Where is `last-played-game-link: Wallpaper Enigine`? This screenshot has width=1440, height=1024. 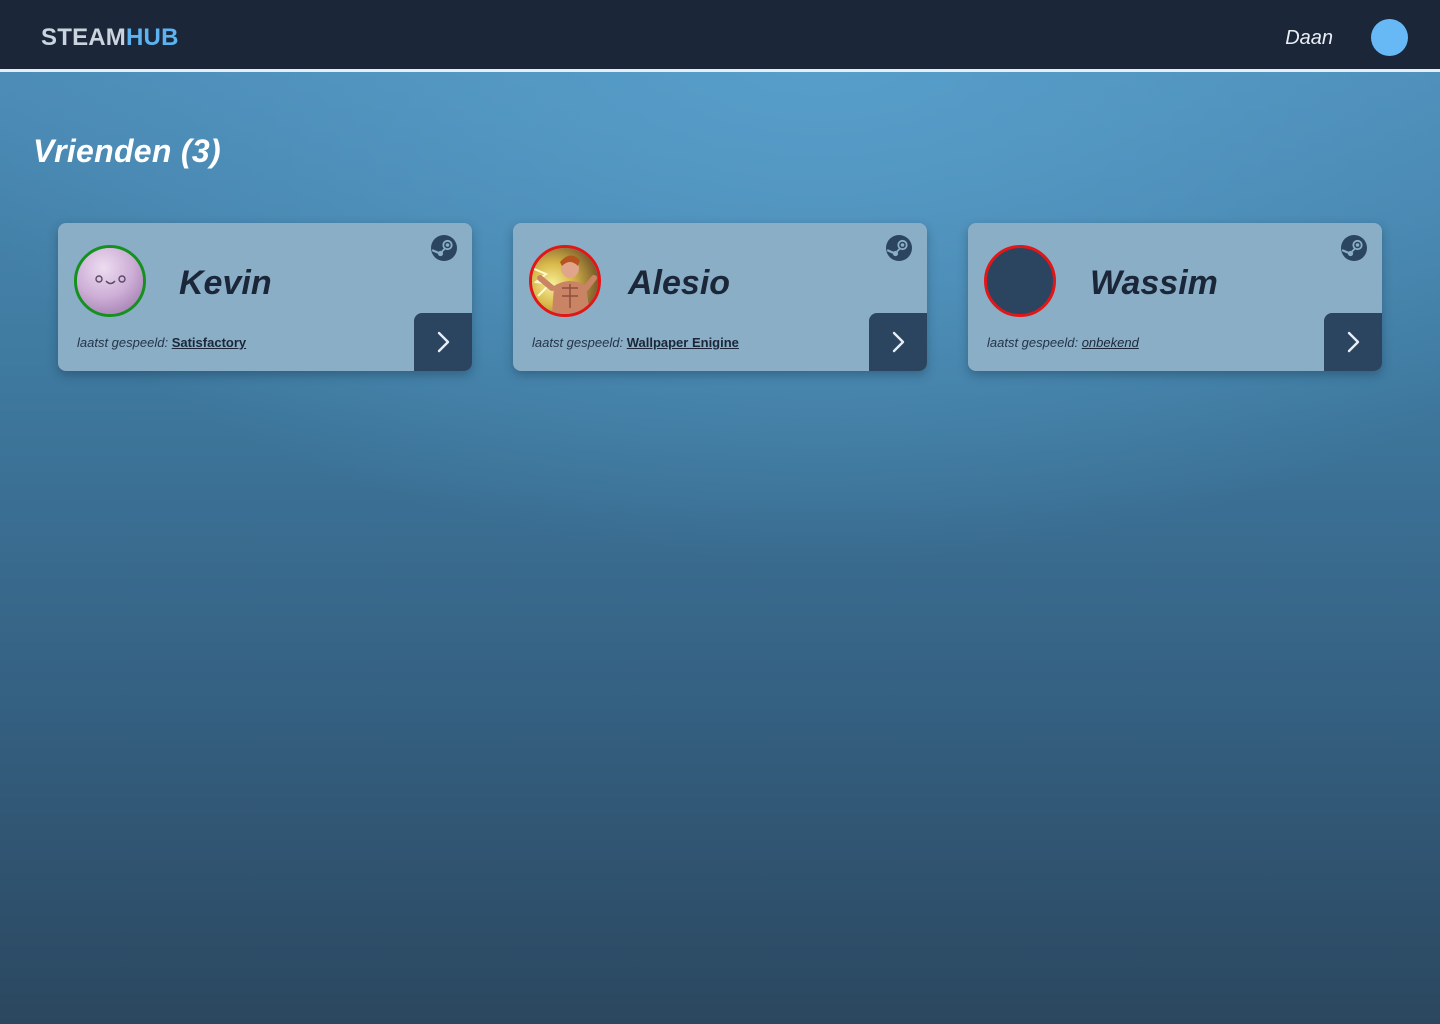 last-played-game-link: Wallpaper Enigine is located at coordinates (683, 342).